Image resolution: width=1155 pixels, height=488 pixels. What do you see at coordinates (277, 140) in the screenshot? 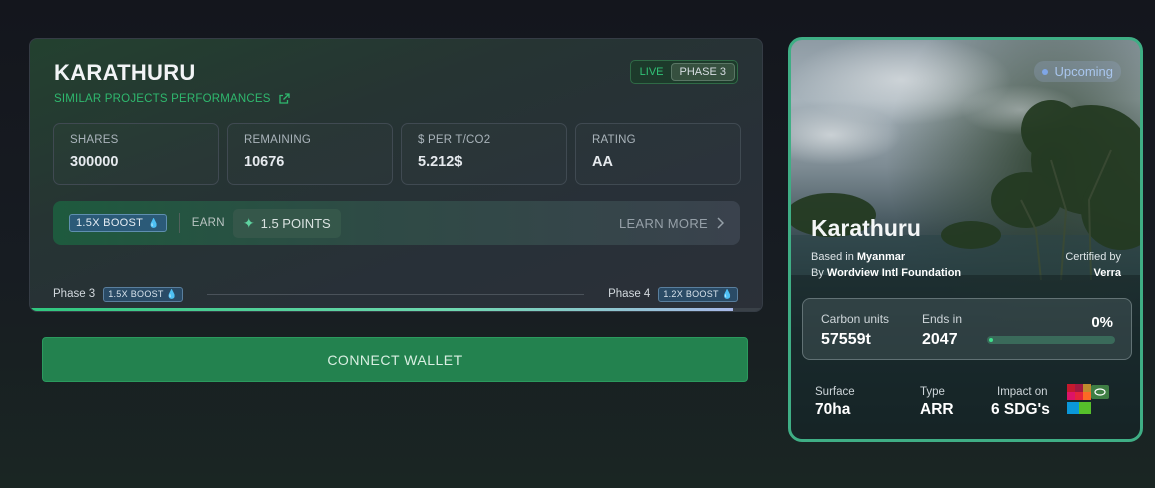
I see `stat-label: REMAINING` at bounding box center [277, 140].